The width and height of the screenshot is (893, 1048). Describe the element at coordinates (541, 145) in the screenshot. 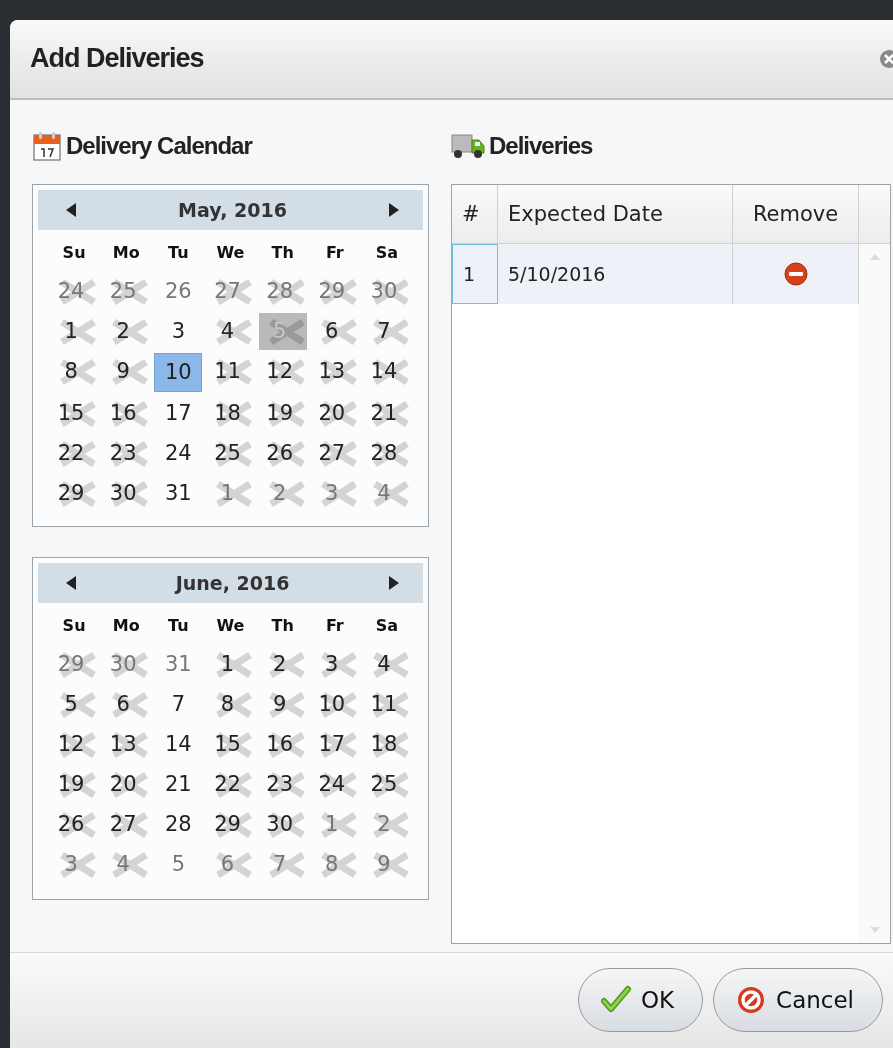

I see `section-title: Deliveries` at that location.